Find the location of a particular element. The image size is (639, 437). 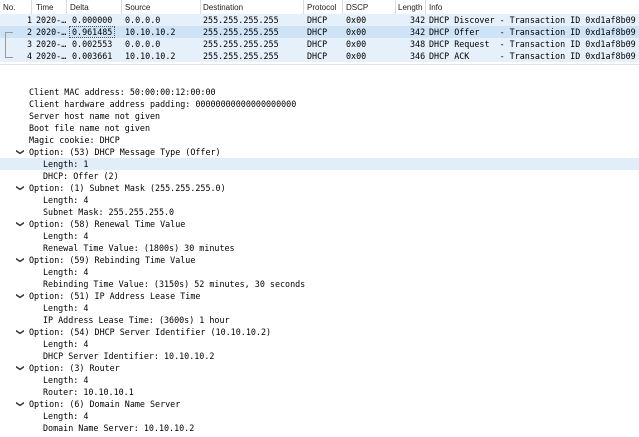

tree-item-label: Option: (53) DHCP Message Type (Offer) is located at coordinates (125, 152).